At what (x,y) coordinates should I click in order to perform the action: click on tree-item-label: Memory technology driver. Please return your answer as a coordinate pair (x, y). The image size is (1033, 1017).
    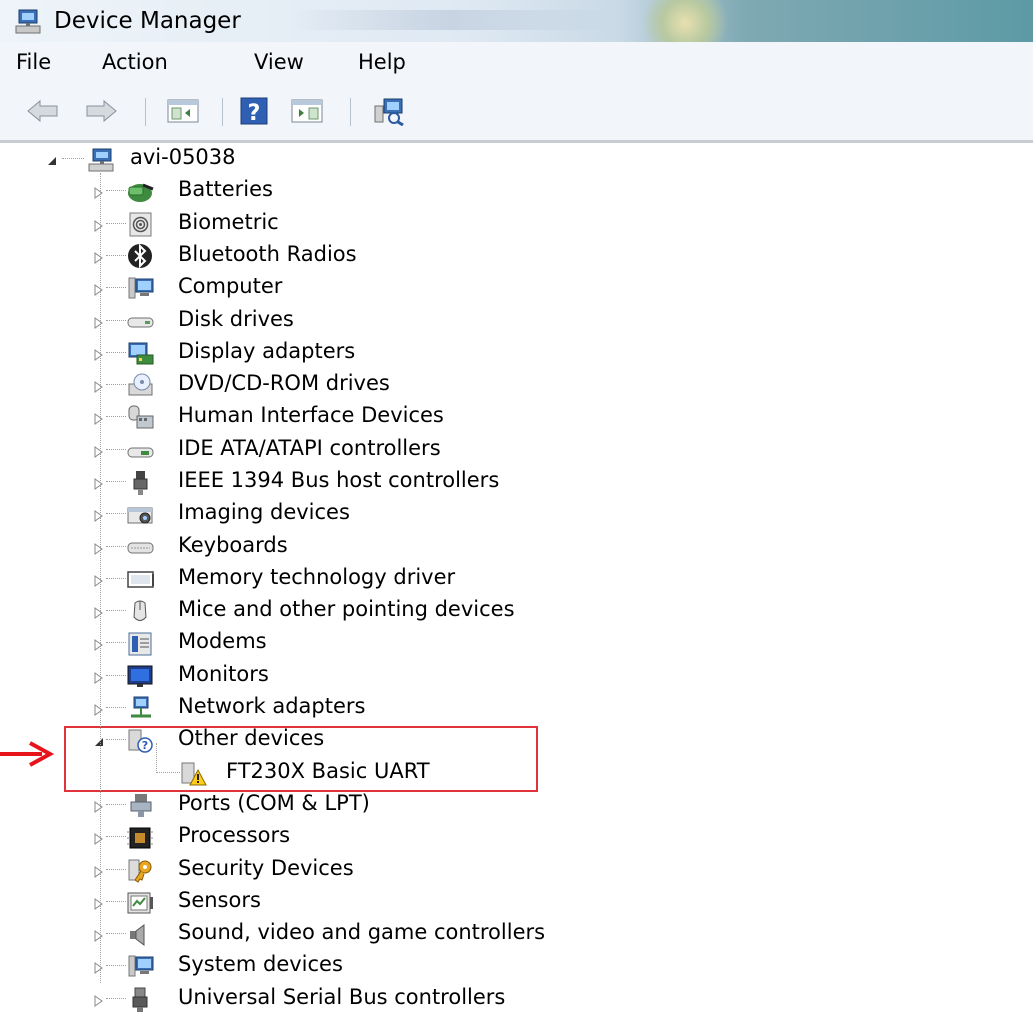
    Looking at the image, I should click on (317, 577).